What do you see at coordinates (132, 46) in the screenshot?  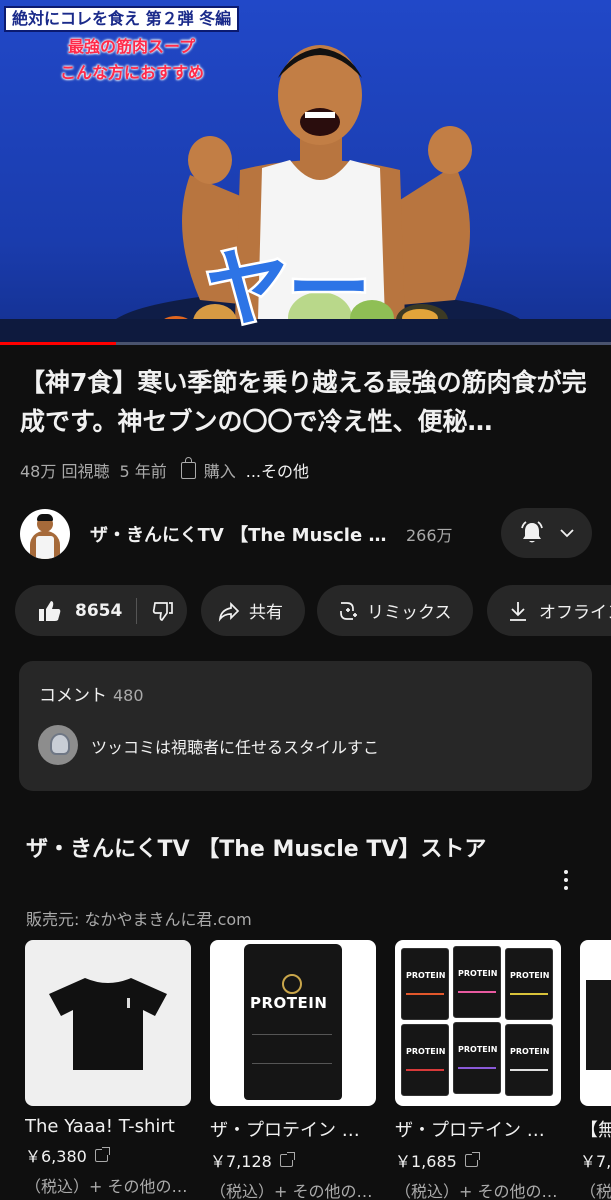 I see `overlay-caption-subtitle: 最強の筋肉スープ` at bounding box center [132, 46].